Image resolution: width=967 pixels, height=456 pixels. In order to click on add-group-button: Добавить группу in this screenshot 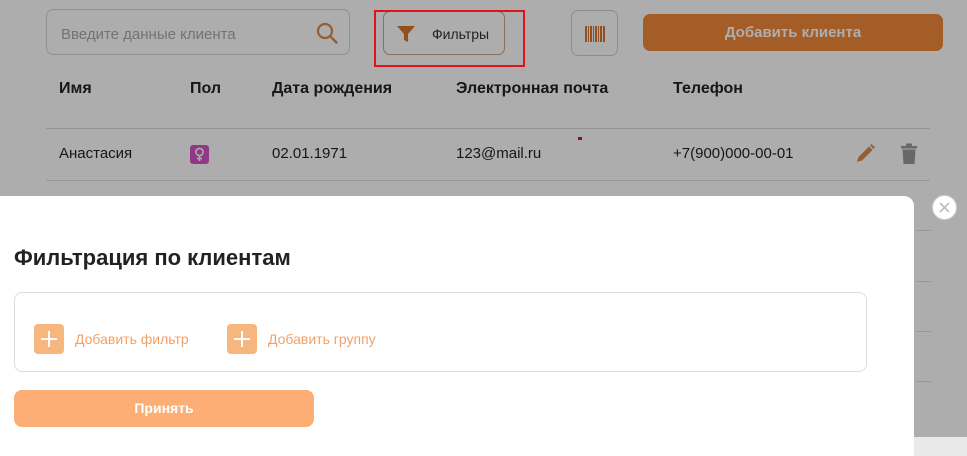, I will do `click(322, 339)`.